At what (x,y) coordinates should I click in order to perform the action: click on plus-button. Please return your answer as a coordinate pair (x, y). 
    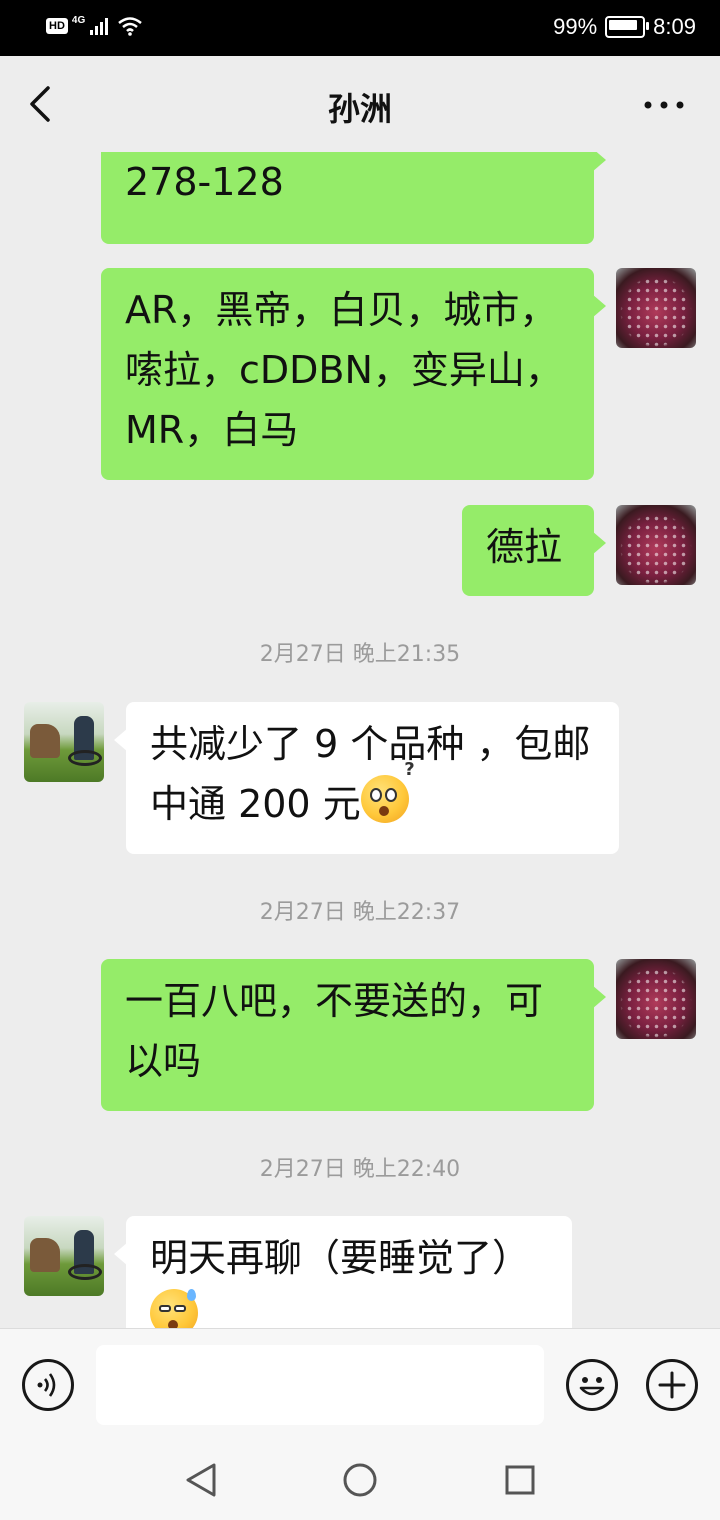
    Looking at the image, I should click on (672, 1385).